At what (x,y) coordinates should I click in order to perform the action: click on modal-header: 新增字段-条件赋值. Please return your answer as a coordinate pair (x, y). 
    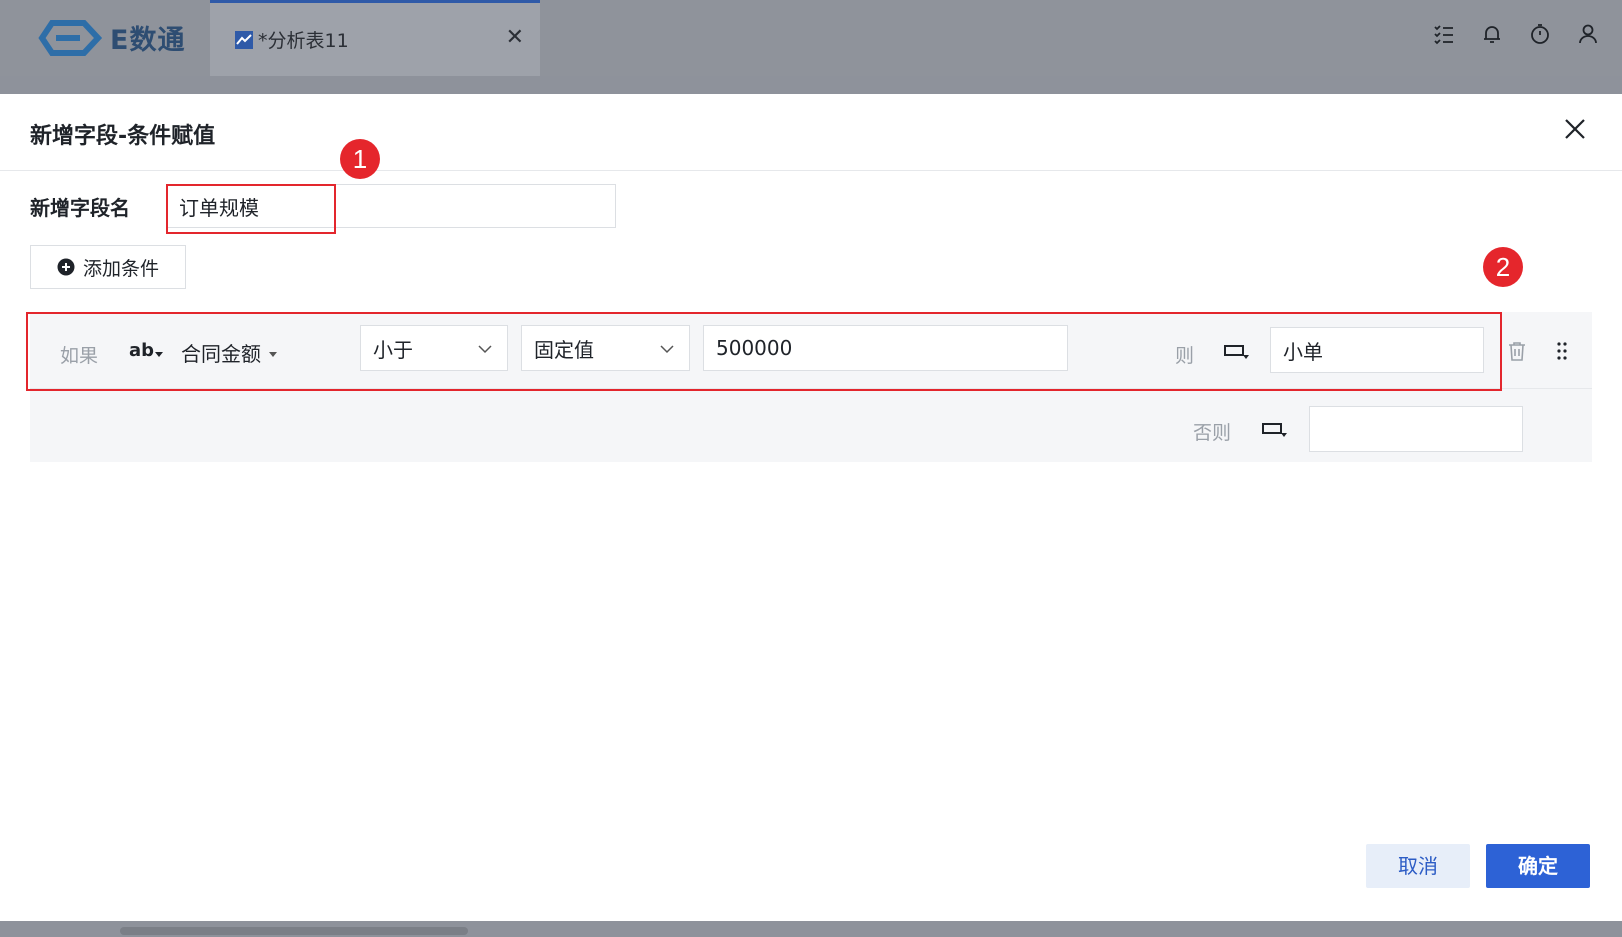
    Looking at the image, I should click on (811, 132).